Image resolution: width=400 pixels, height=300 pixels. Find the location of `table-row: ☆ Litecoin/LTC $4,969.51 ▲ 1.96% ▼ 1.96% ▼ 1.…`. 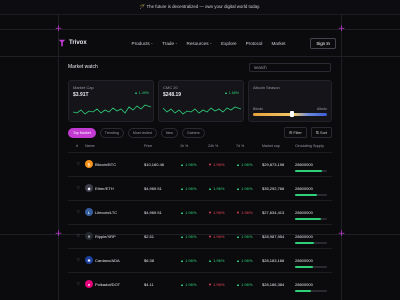

table-row: ☆ Litecoin/LTC $4,969.51 ▲ 1.96% ▼ 1.96% ▼ 1.… is located at coordinates (200, 212).